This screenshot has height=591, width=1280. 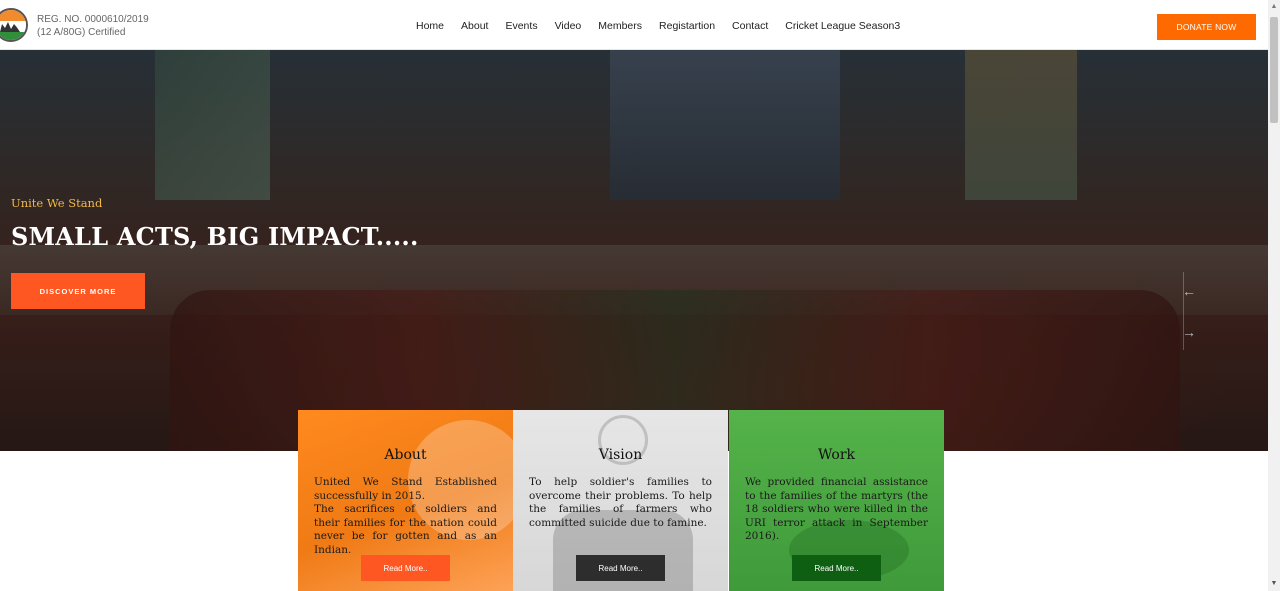 I want to click on discover-more-button: DISCOVER MORE, so click(x=78, y=291).